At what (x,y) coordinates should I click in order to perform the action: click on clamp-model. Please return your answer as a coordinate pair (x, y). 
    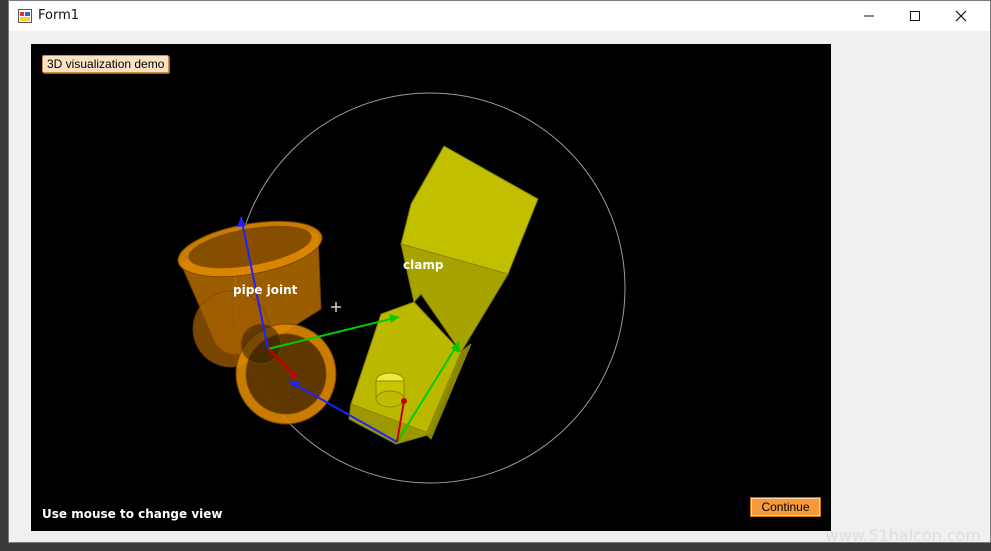
    Looking at the image, I should click on (443, 295).